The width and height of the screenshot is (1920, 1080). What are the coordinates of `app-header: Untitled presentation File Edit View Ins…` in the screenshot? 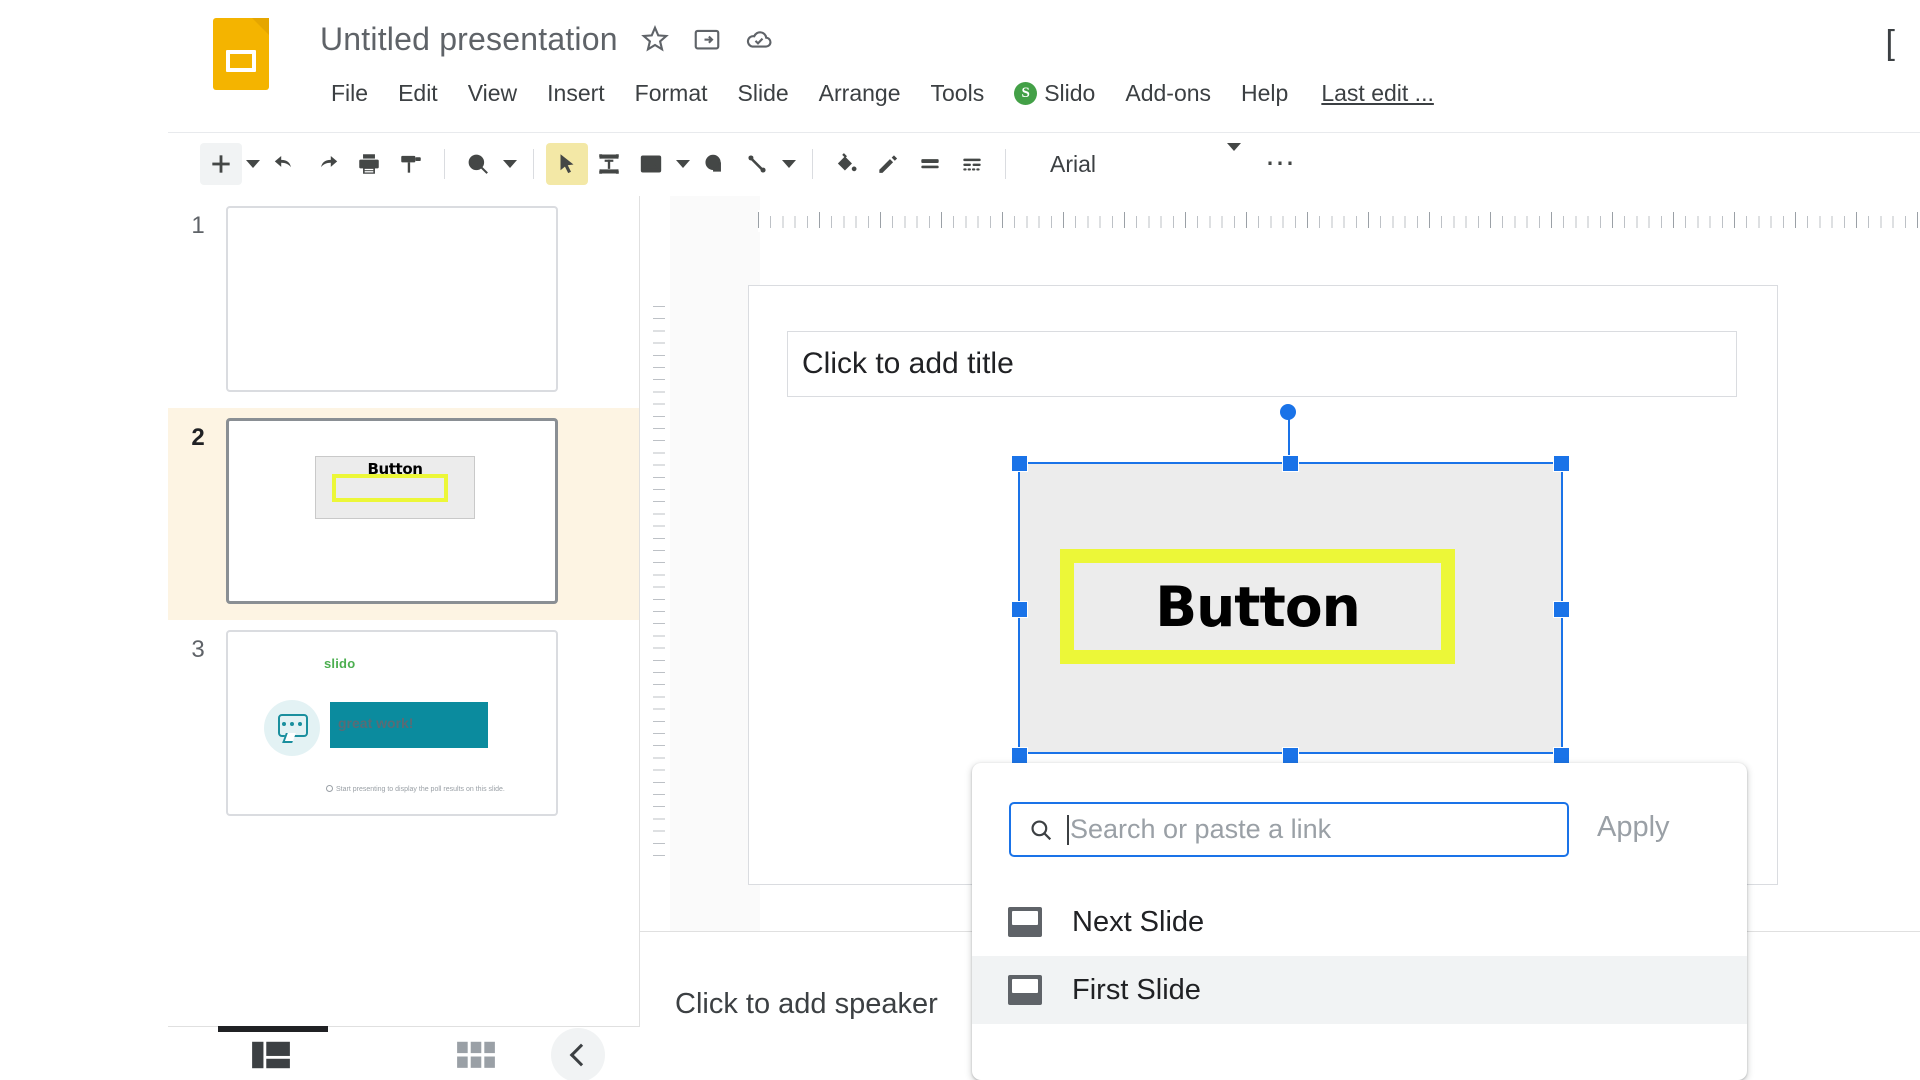 It's located at (960, 66).